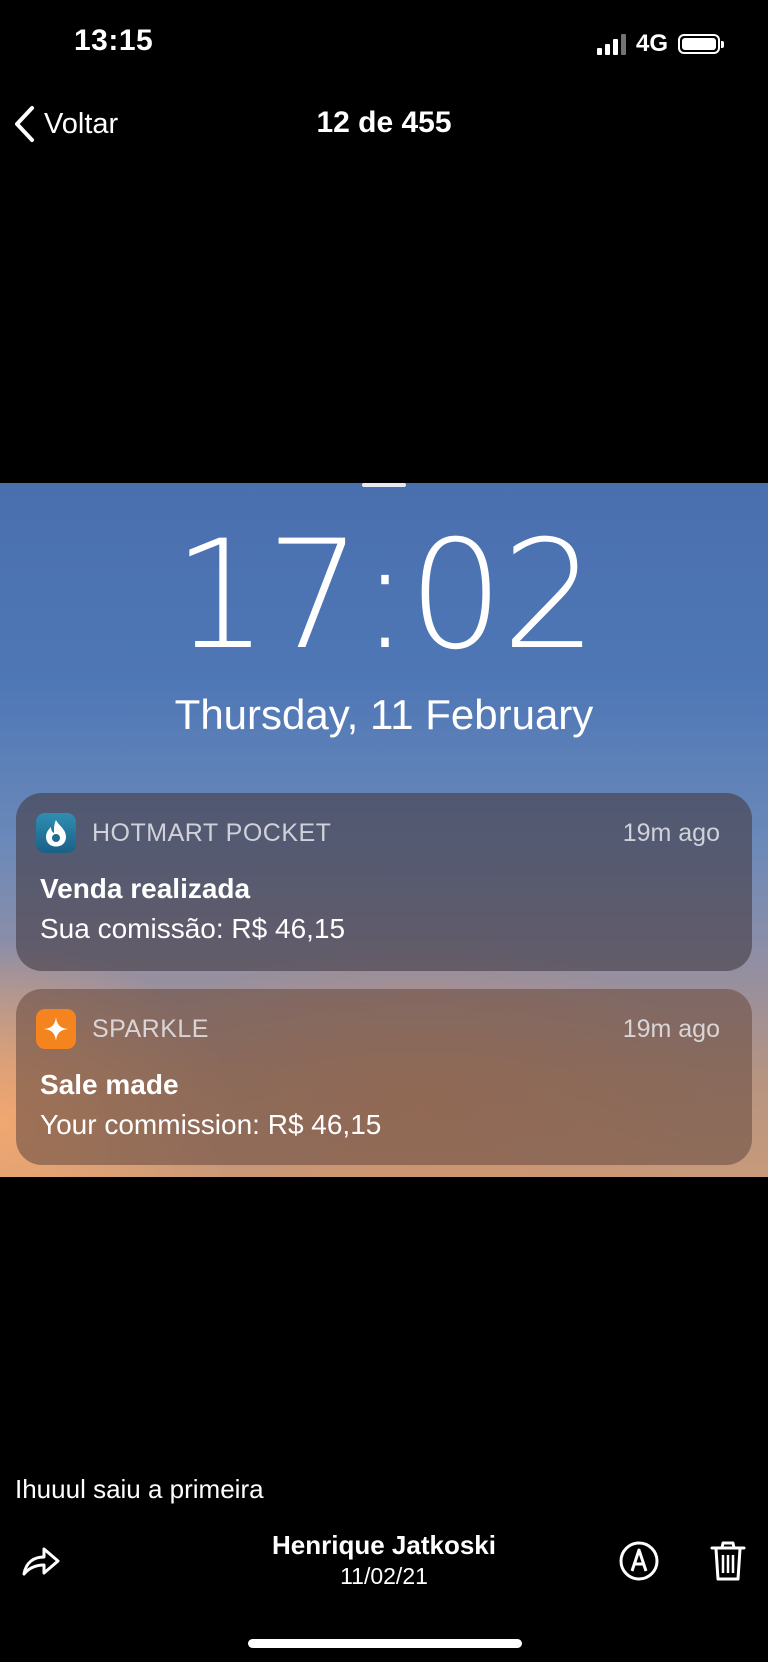  What do you see at coordinates (56, 833) in the screenshot?
I see `hotmart-icon` at bounding box center [56, 833].